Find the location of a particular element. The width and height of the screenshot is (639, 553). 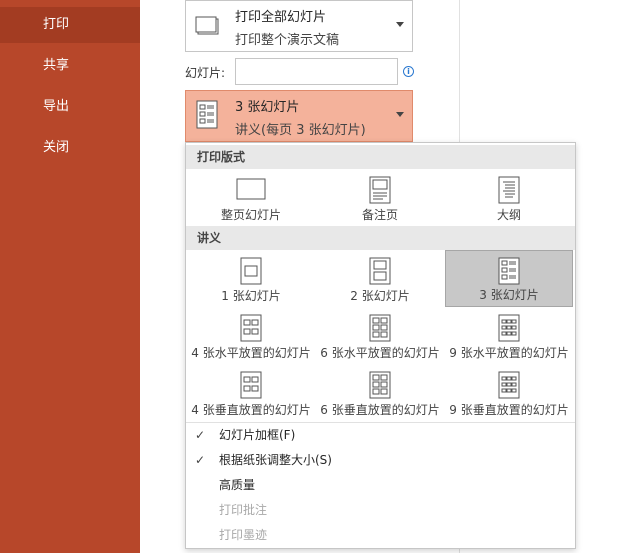

sidebar-item-close: 关闭 is located at coordinates (70, 148).